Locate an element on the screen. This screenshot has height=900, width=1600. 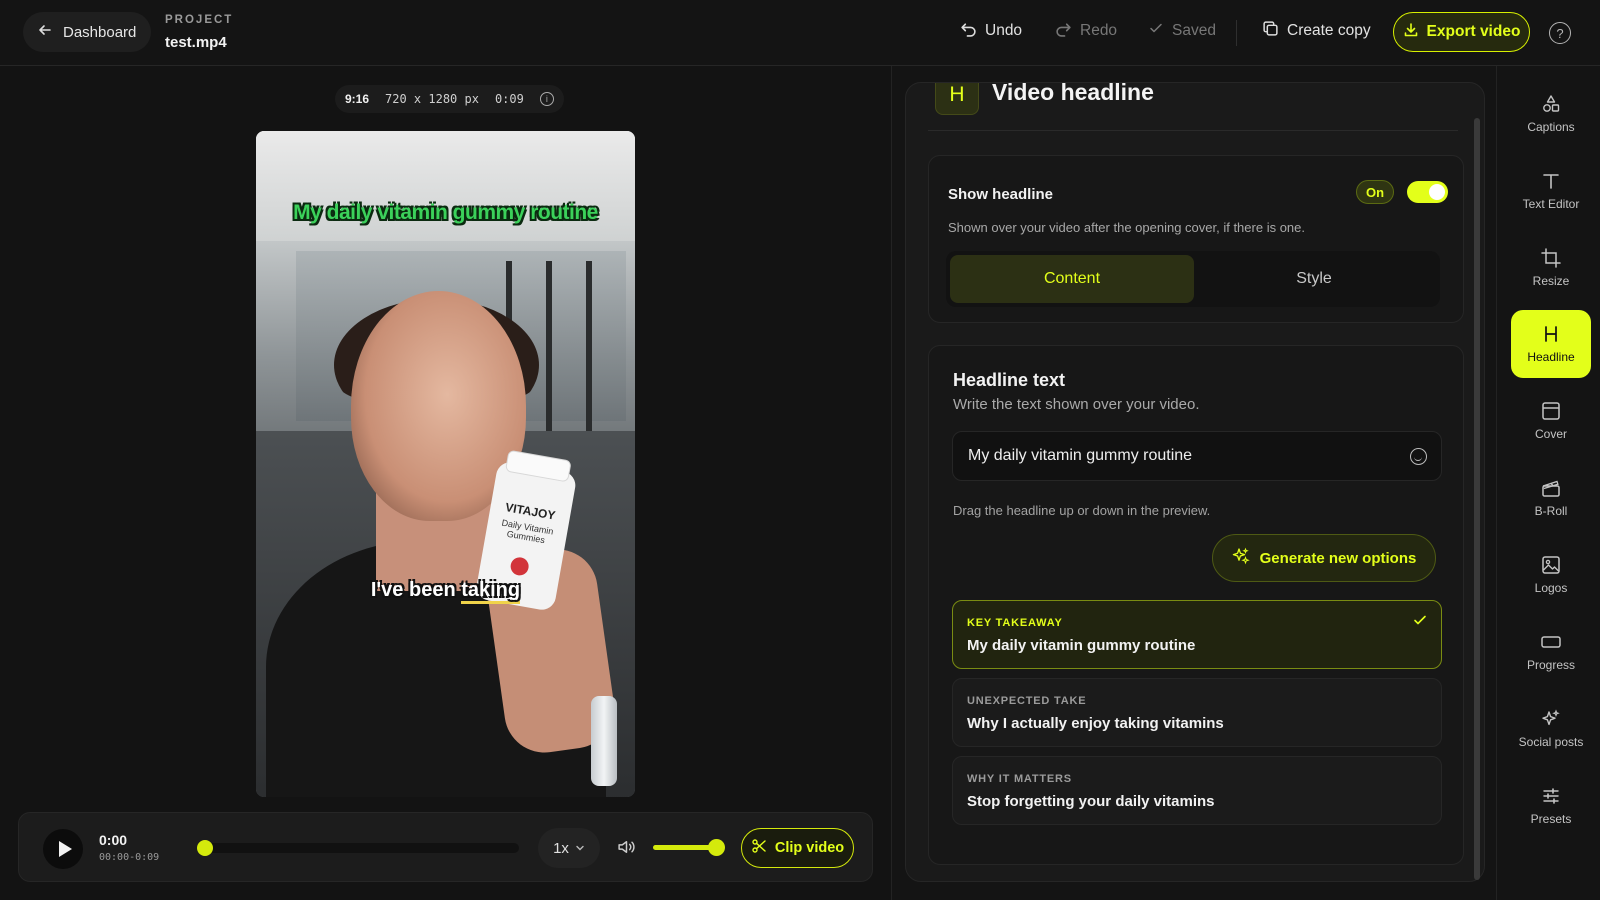
scissors-icon is located at coordinates (759, 848).